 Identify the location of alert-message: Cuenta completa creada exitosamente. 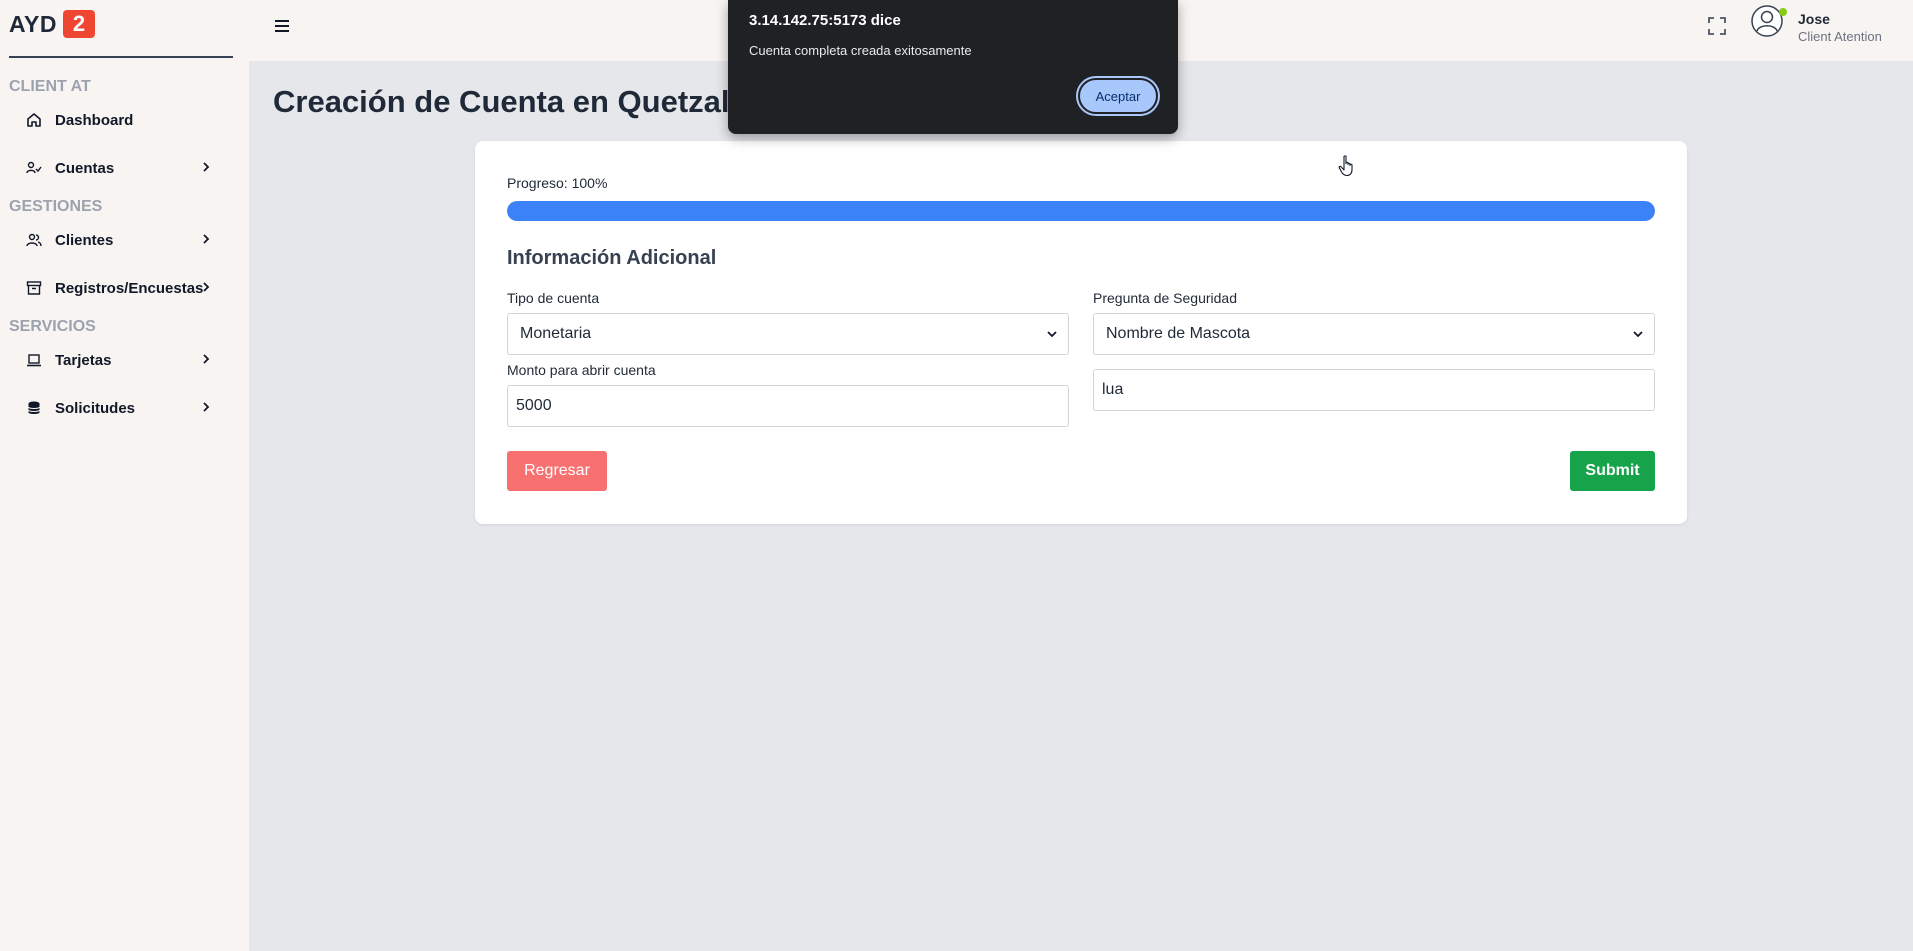
(860, 50).